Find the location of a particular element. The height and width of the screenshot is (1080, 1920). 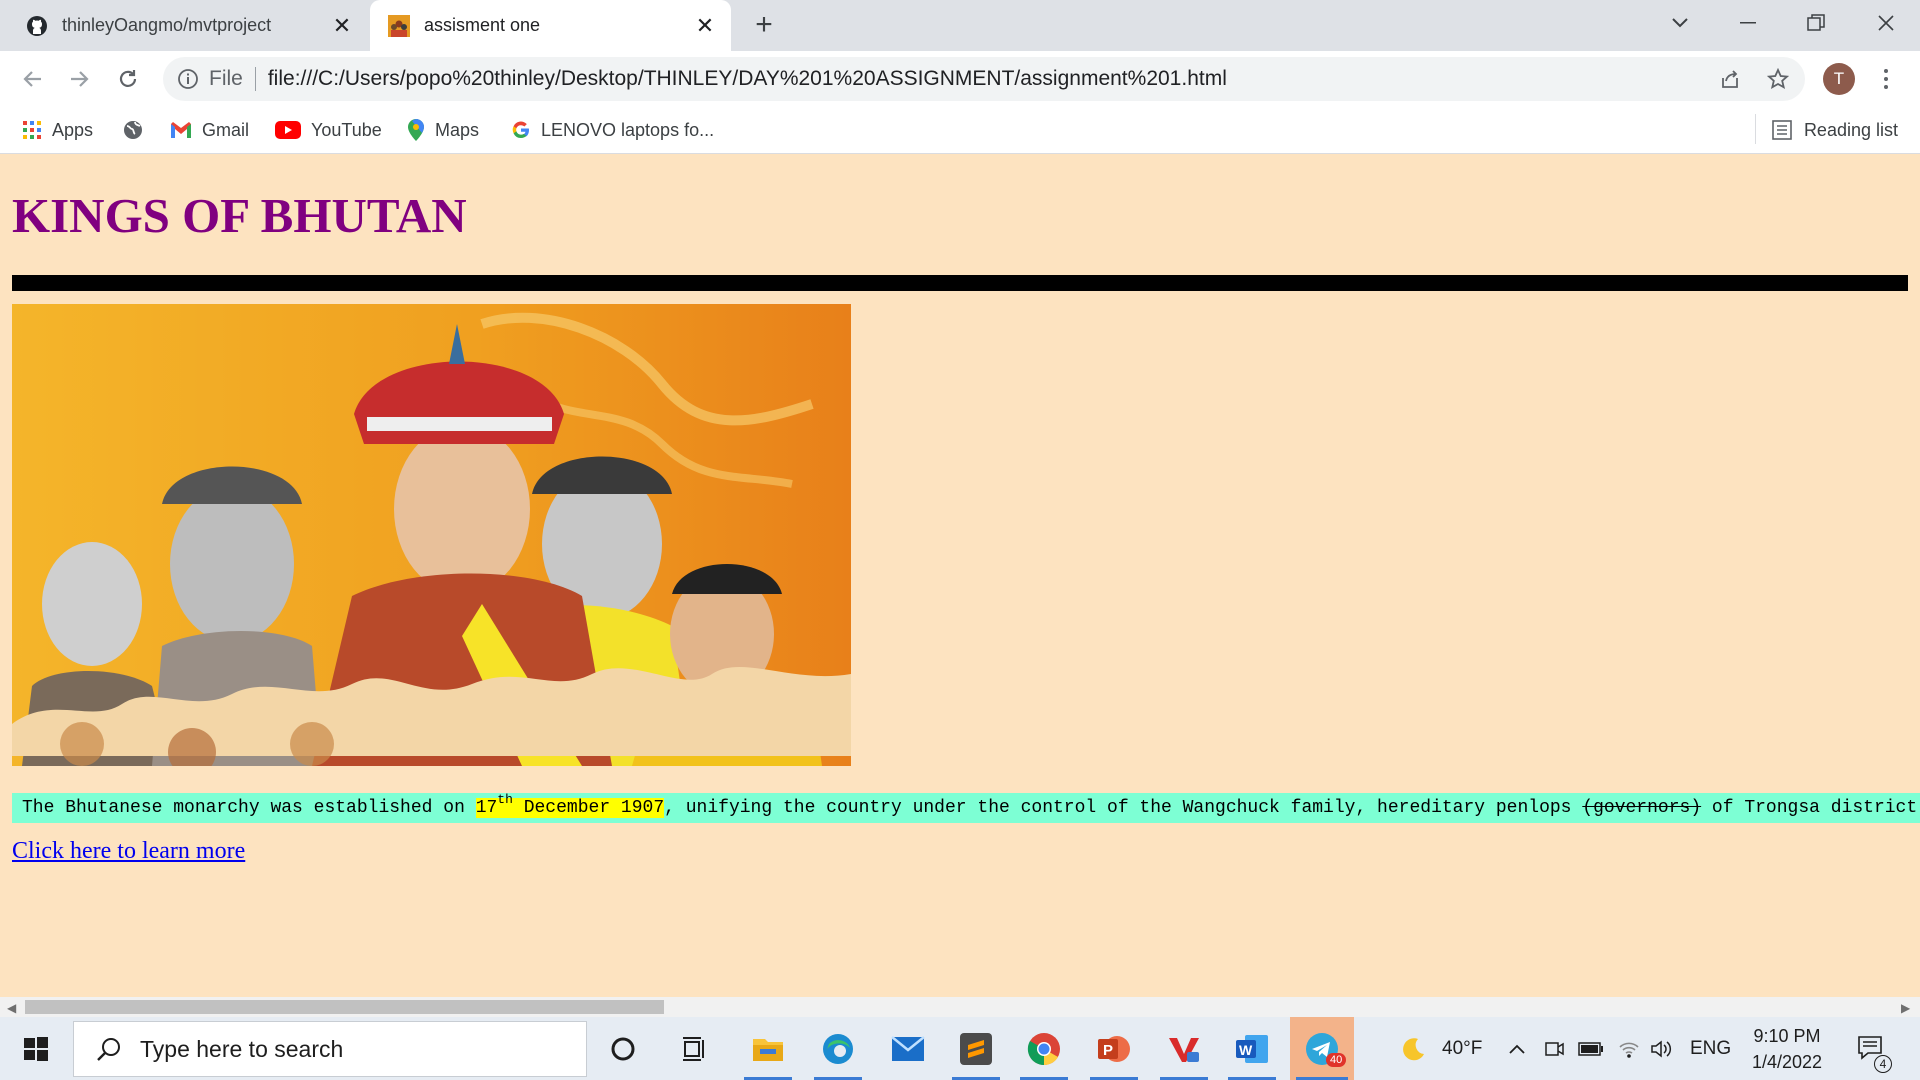

learn-more-link: Click here to learn more is located at coordinates (128, 851).